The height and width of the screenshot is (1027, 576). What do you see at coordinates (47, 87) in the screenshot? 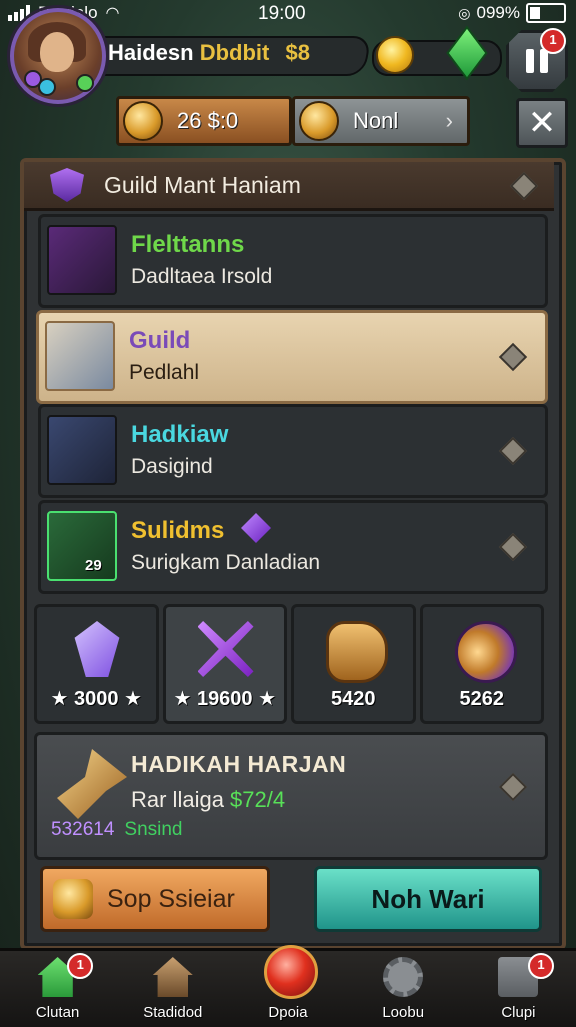
I see `rank-gem-icon` at bounding box center [47, 87].